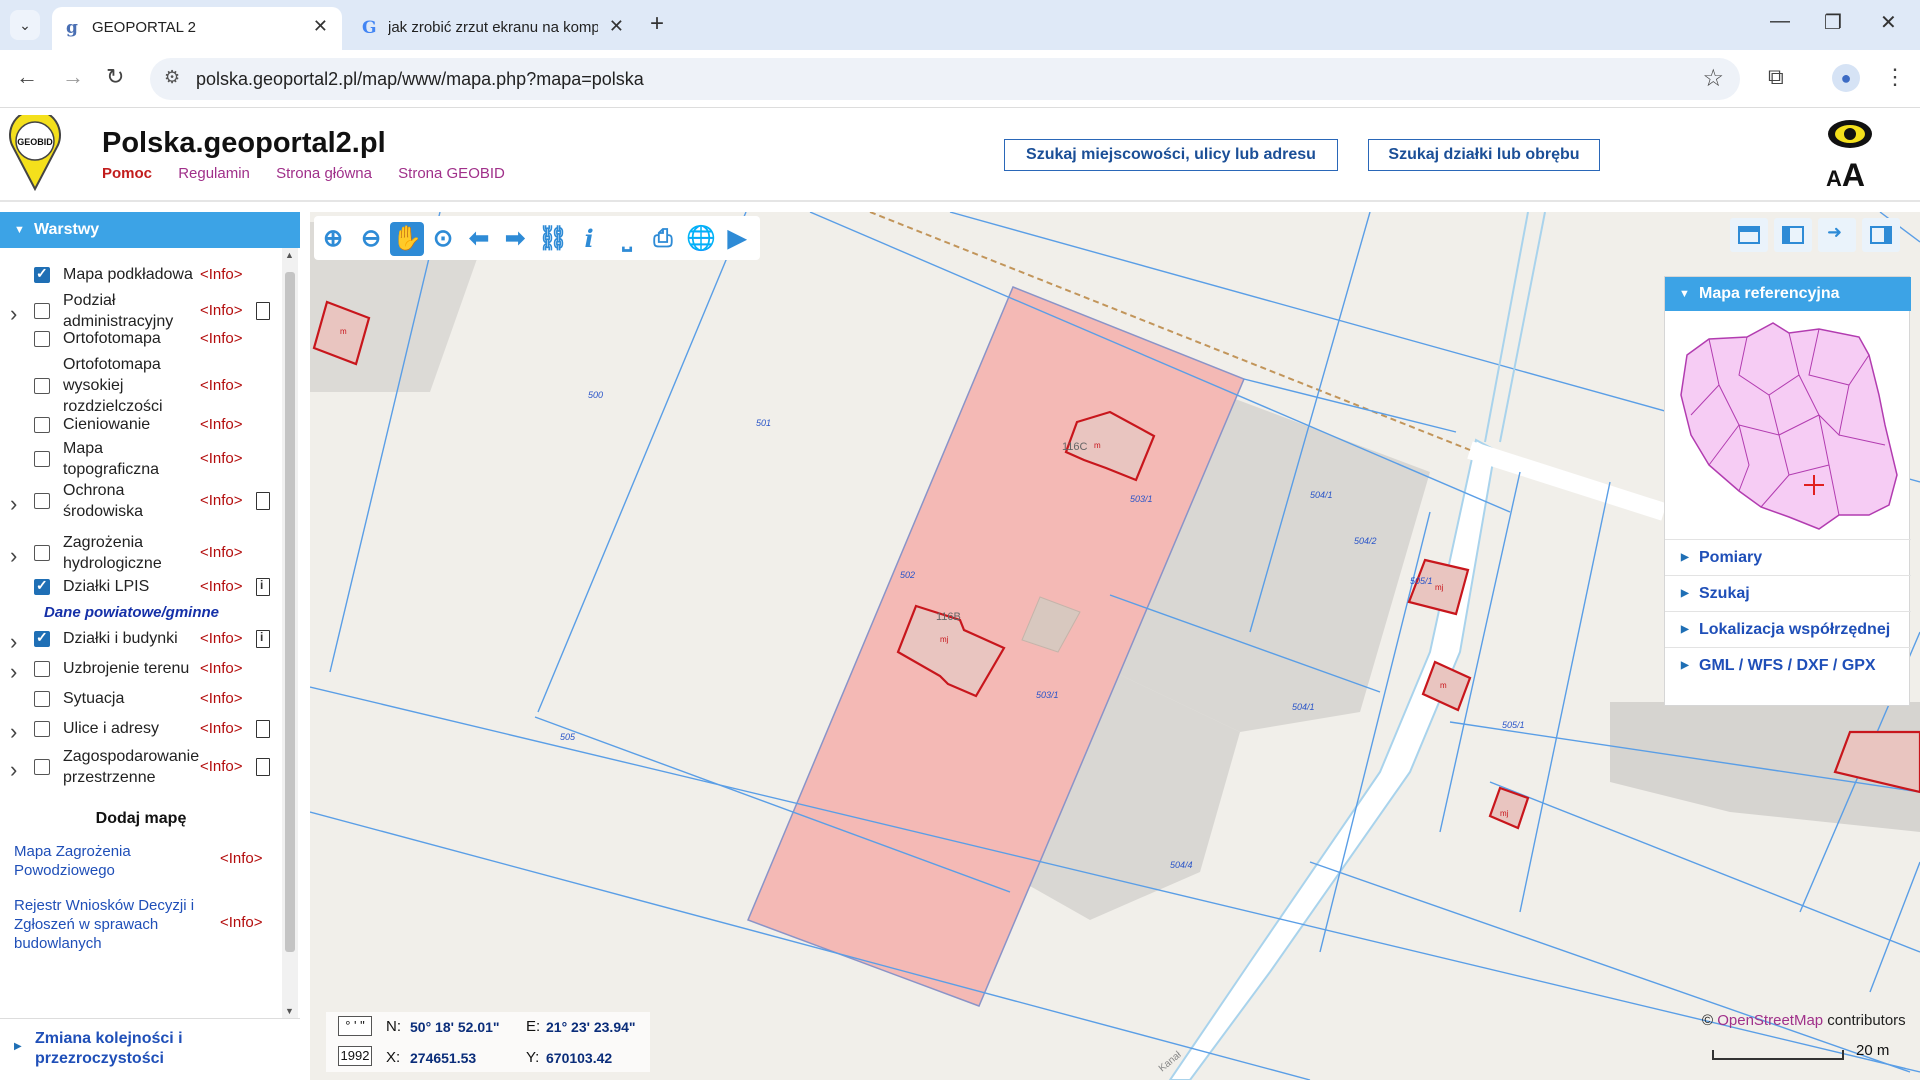  What do you see at coordinates (371, 239) in the screenshot?
I see `zoom-out-icon: ⊖` at bounding box center [371, 239].